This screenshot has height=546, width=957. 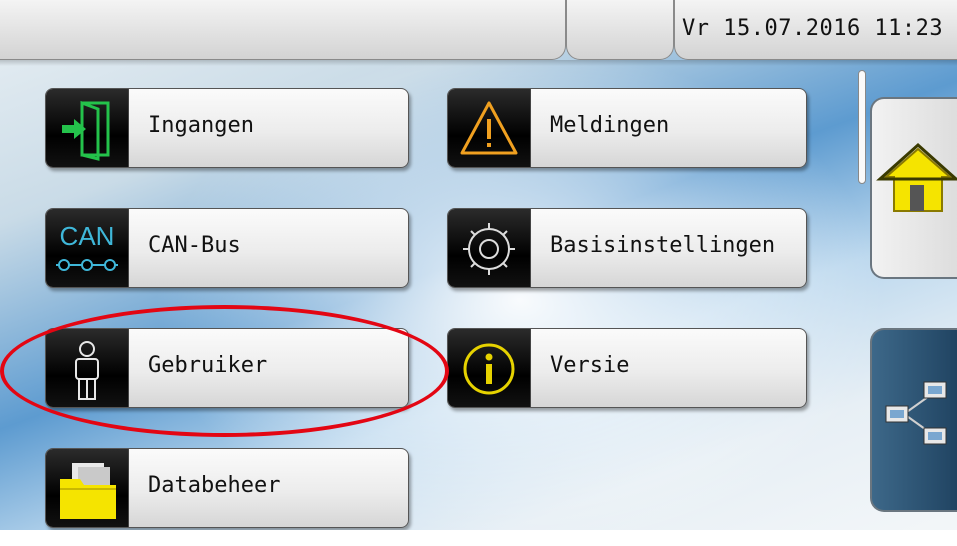 What do you see at coordinates (478, 63) in the screenshot?
I see `top-bar-shadow` at bounding box center [478, 63].